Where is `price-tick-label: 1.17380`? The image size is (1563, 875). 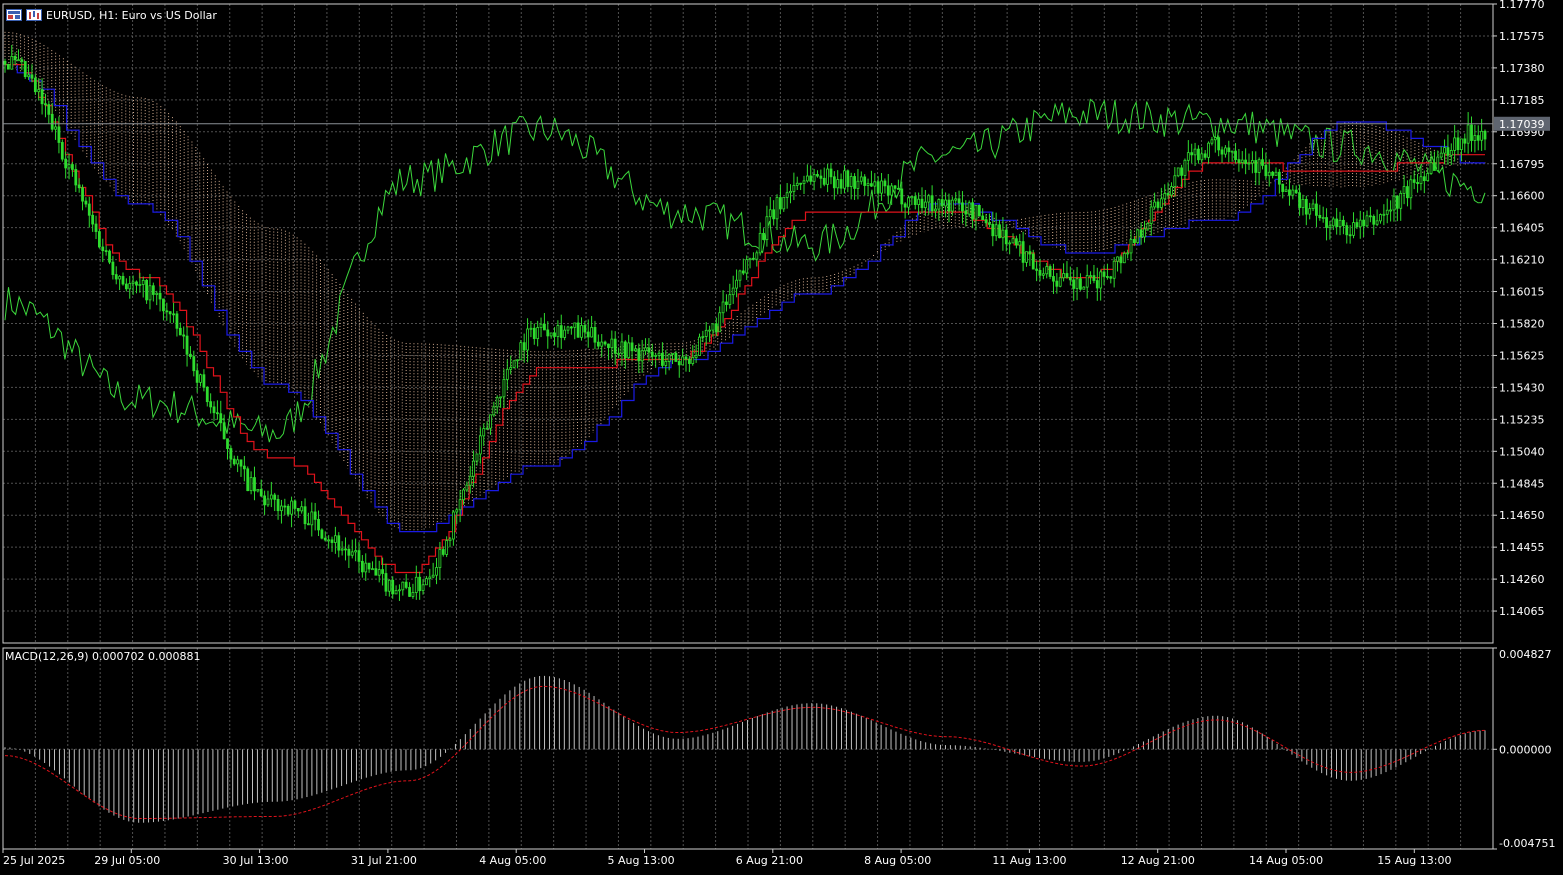
price-tick-label: 1.17380 is located at coordinates (1522, 68).